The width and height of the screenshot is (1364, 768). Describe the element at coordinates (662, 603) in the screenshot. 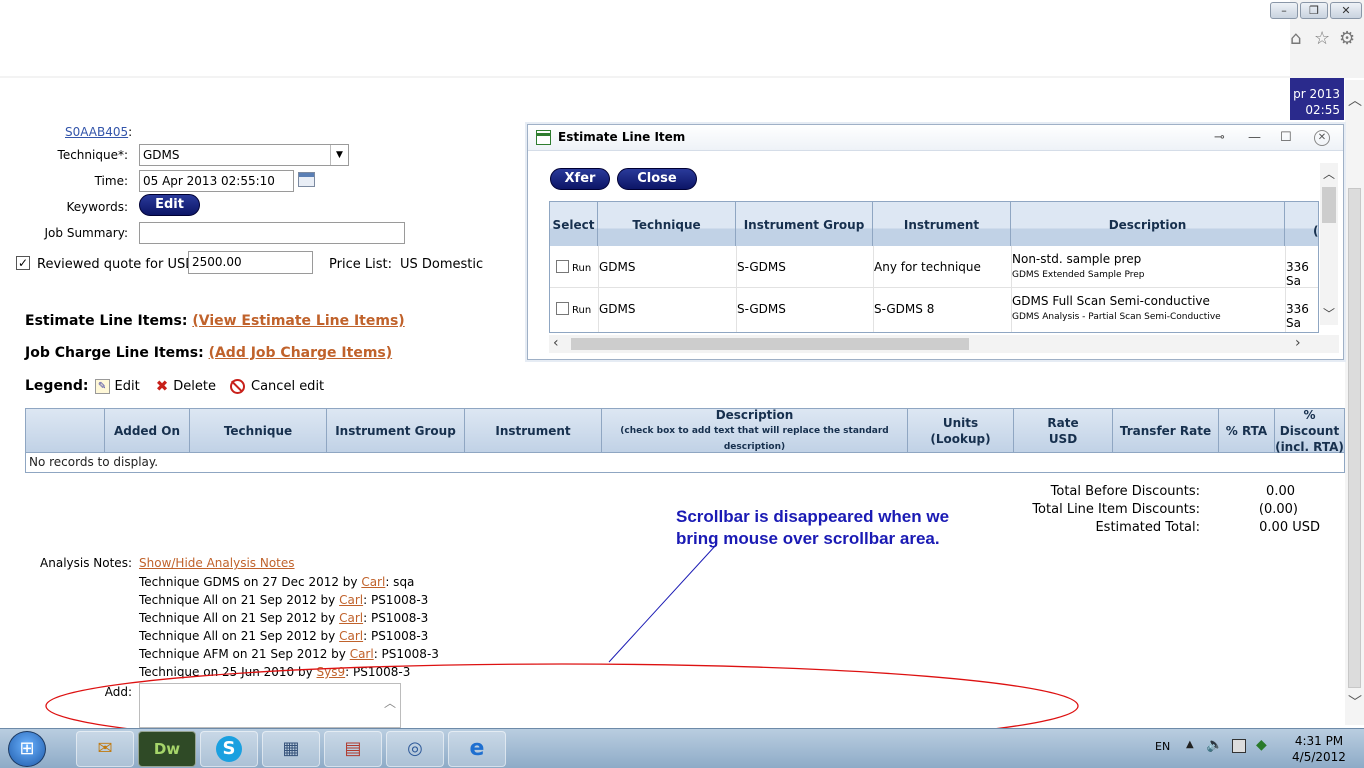

I see `annotation-pointer-line` at that location.